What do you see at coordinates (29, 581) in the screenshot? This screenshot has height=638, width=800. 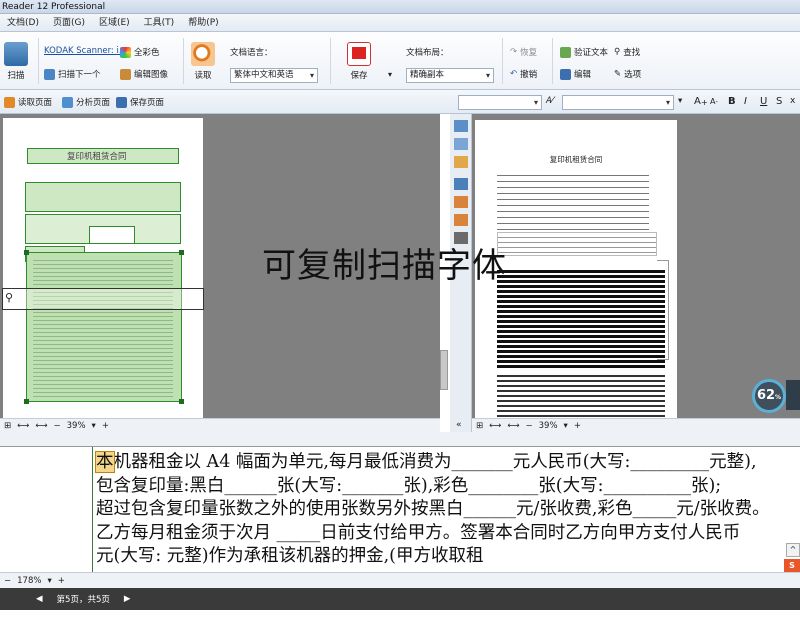 I see `text-zoom-value: 178%` at bounding box center [29, 581].